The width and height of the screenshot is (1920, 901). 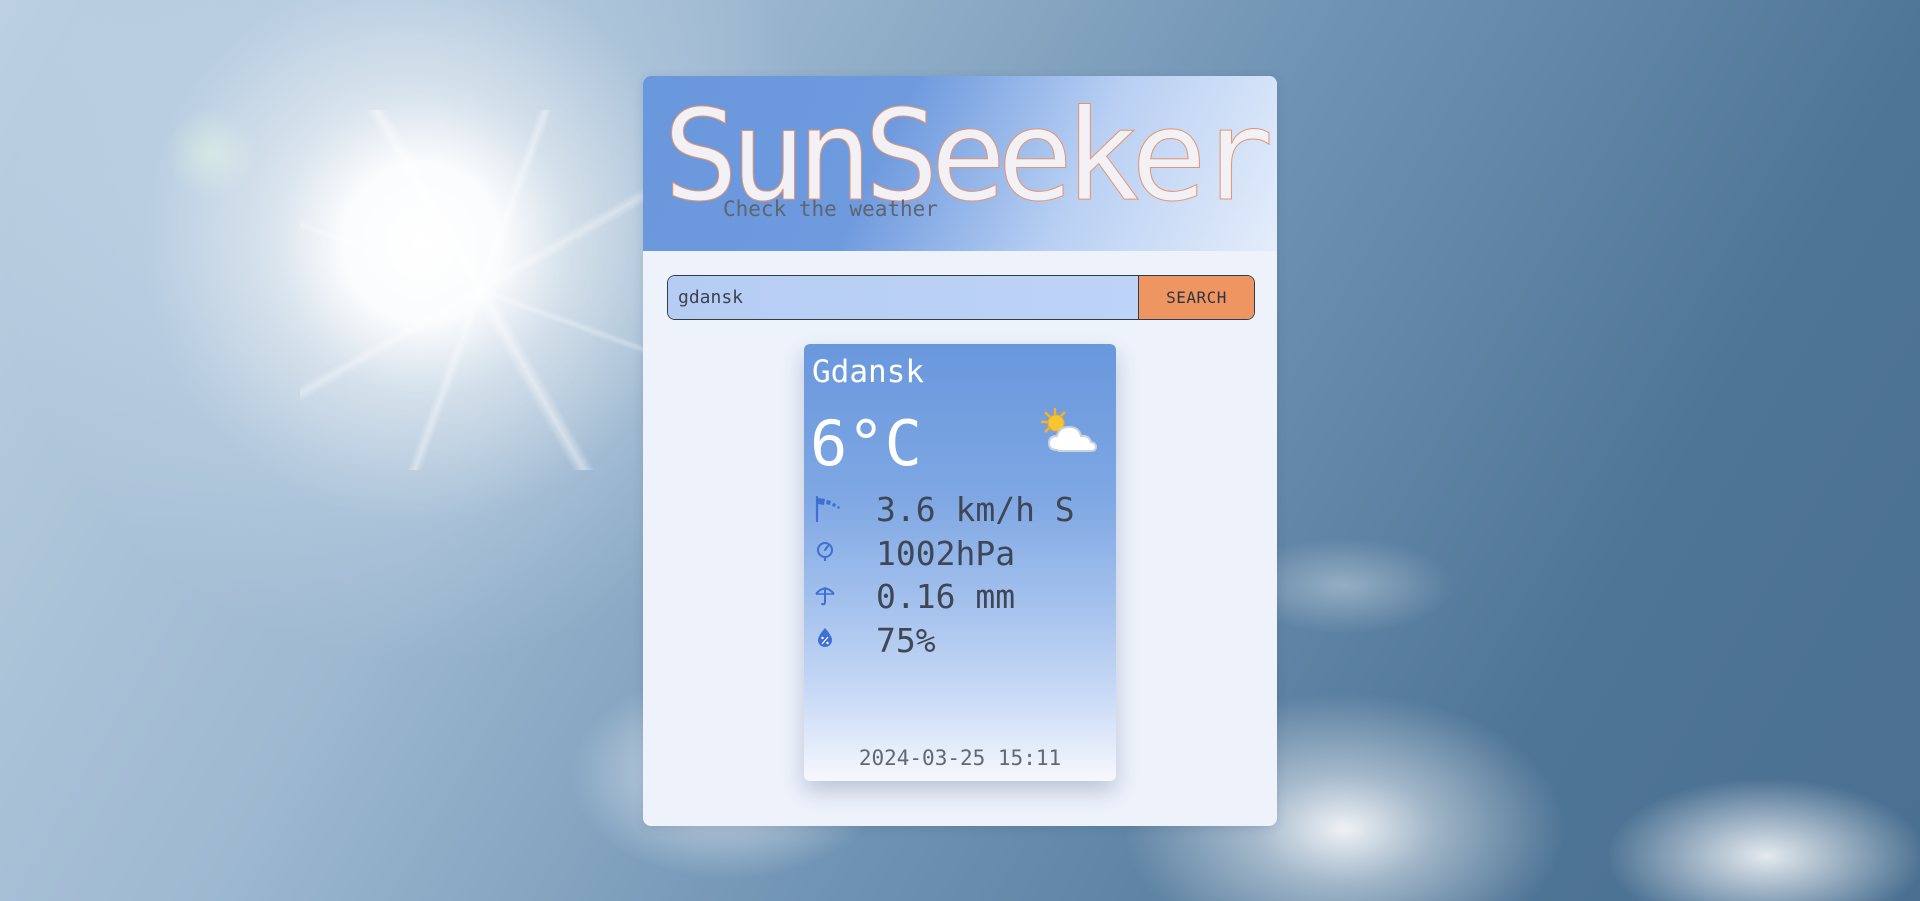 I want to click on pressure-row: 1002hPa, so click(x=914, y=553).